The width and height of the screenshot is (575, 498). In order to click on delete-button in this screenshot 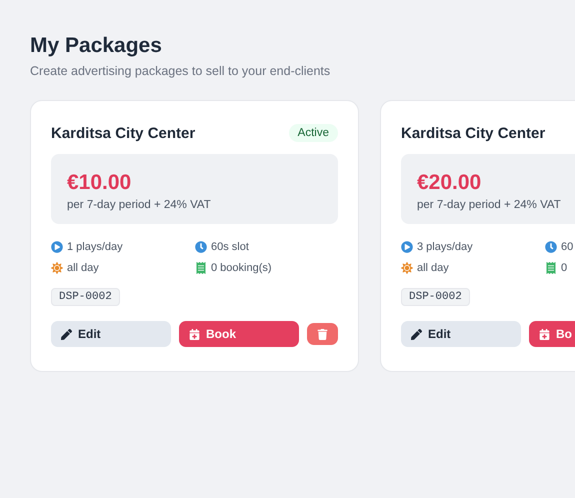, I will do `click(322, 334)`.